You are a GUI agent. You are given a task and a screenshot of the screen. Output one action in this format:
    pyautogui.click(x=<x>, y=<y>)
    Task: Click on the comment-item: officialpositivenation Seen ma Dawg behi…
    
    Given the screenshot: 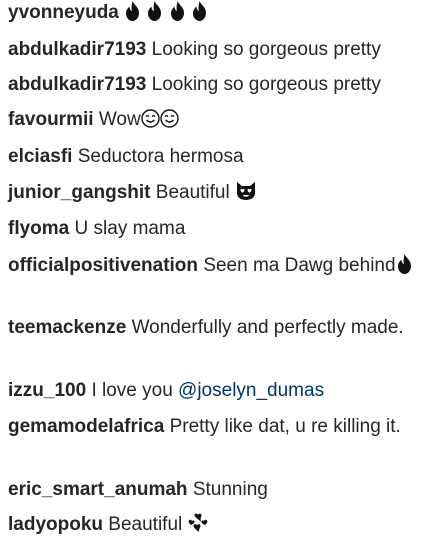 What is the action you would take?
    pyautogui.click(x=220, y=266)
    